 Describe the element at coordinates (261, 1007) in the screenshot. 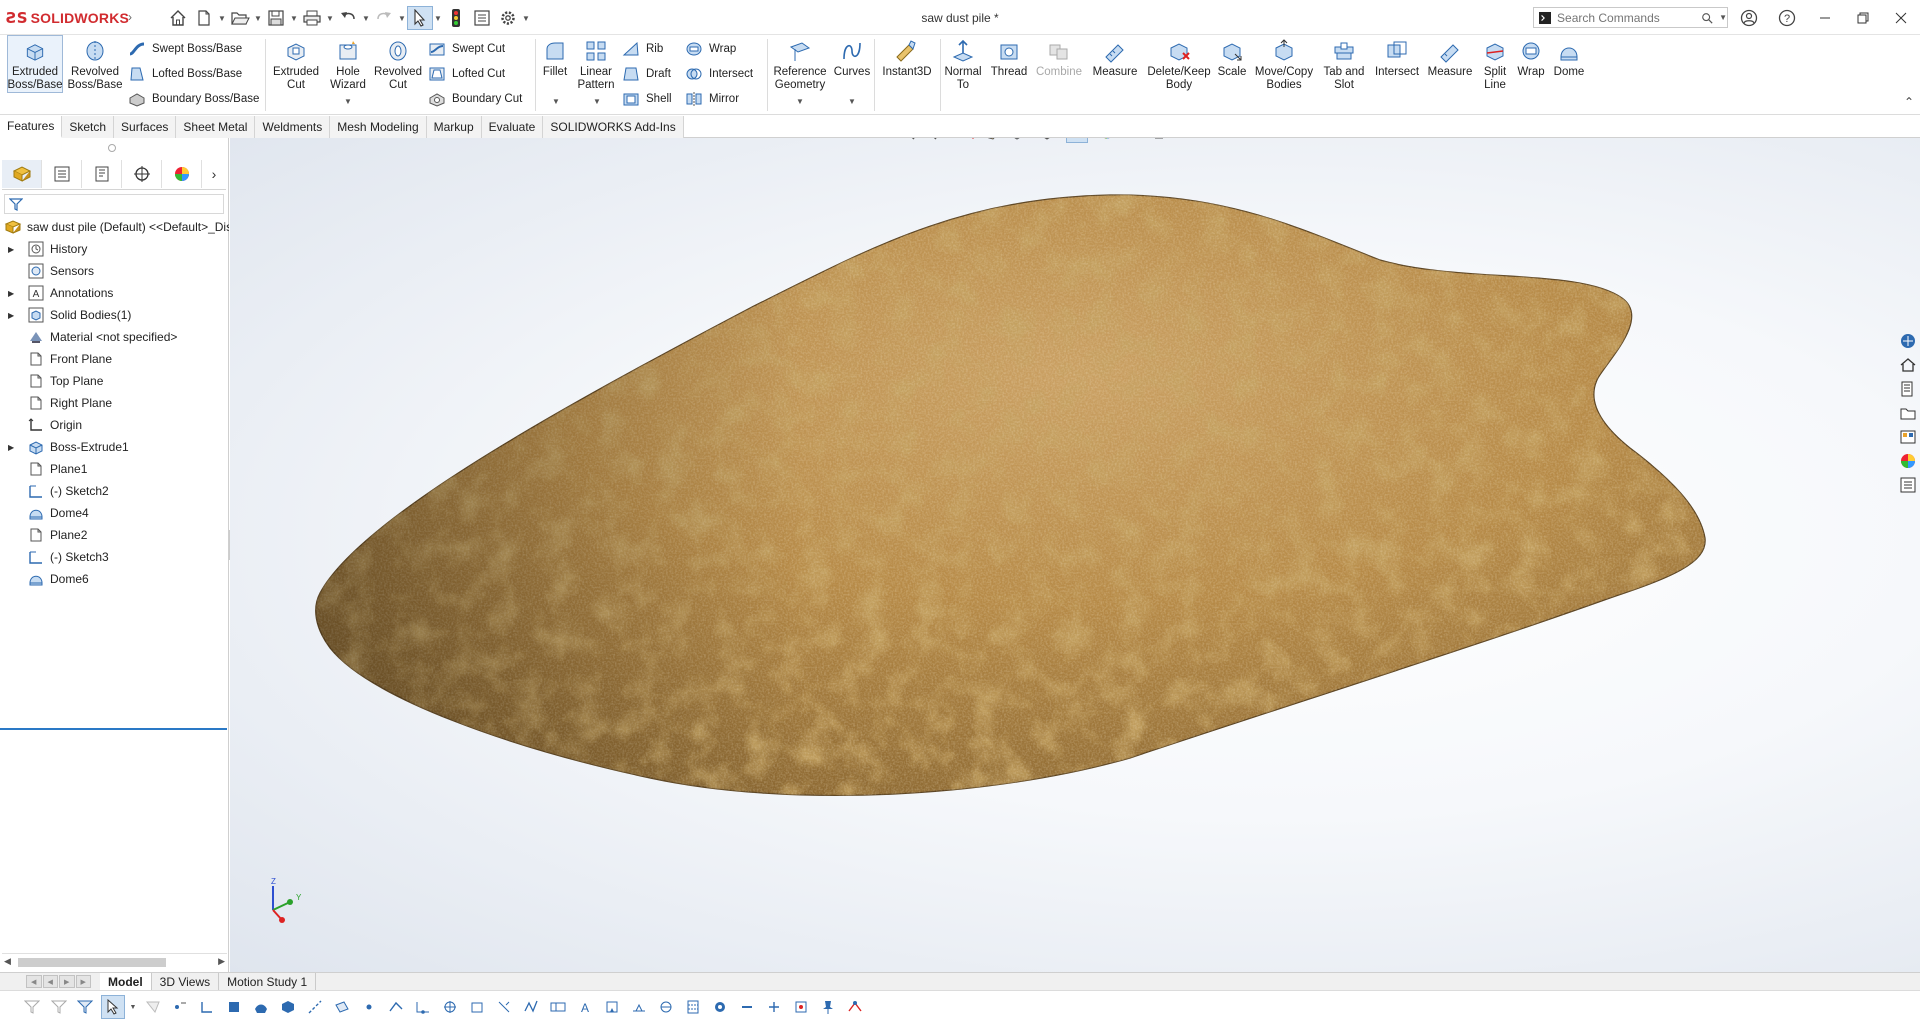

I see `filter-surfaces-icon` at that location.